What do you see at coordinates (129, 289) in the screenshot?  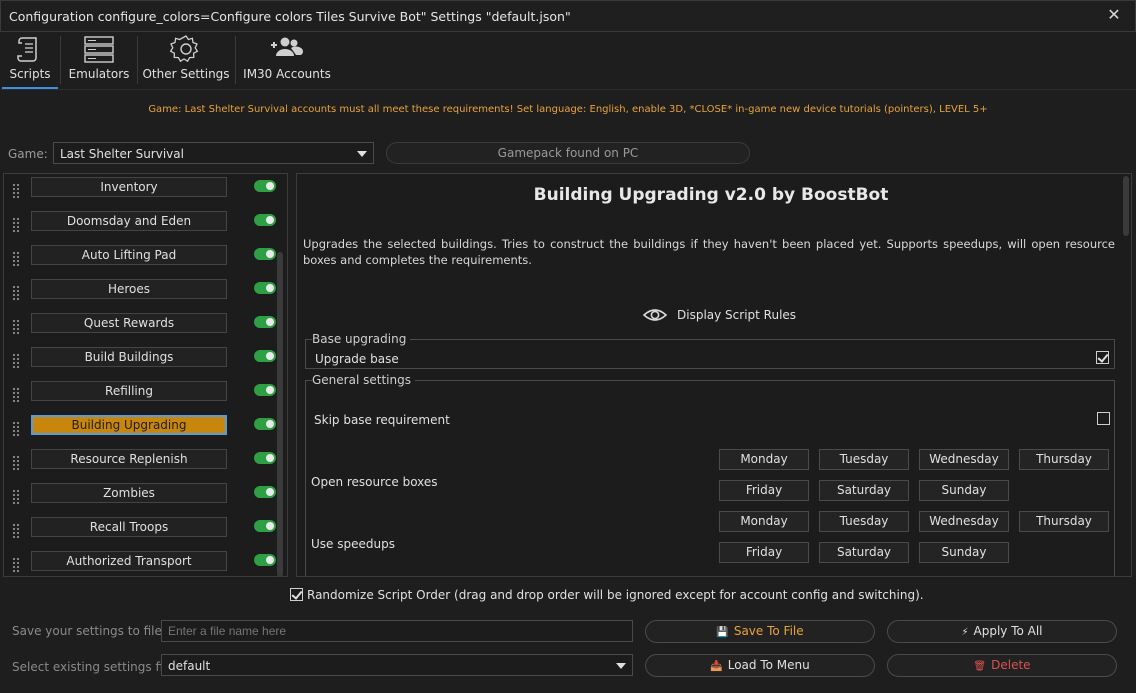 I see `script-button-heroes: Heroes` at bounding box center [129, 289].